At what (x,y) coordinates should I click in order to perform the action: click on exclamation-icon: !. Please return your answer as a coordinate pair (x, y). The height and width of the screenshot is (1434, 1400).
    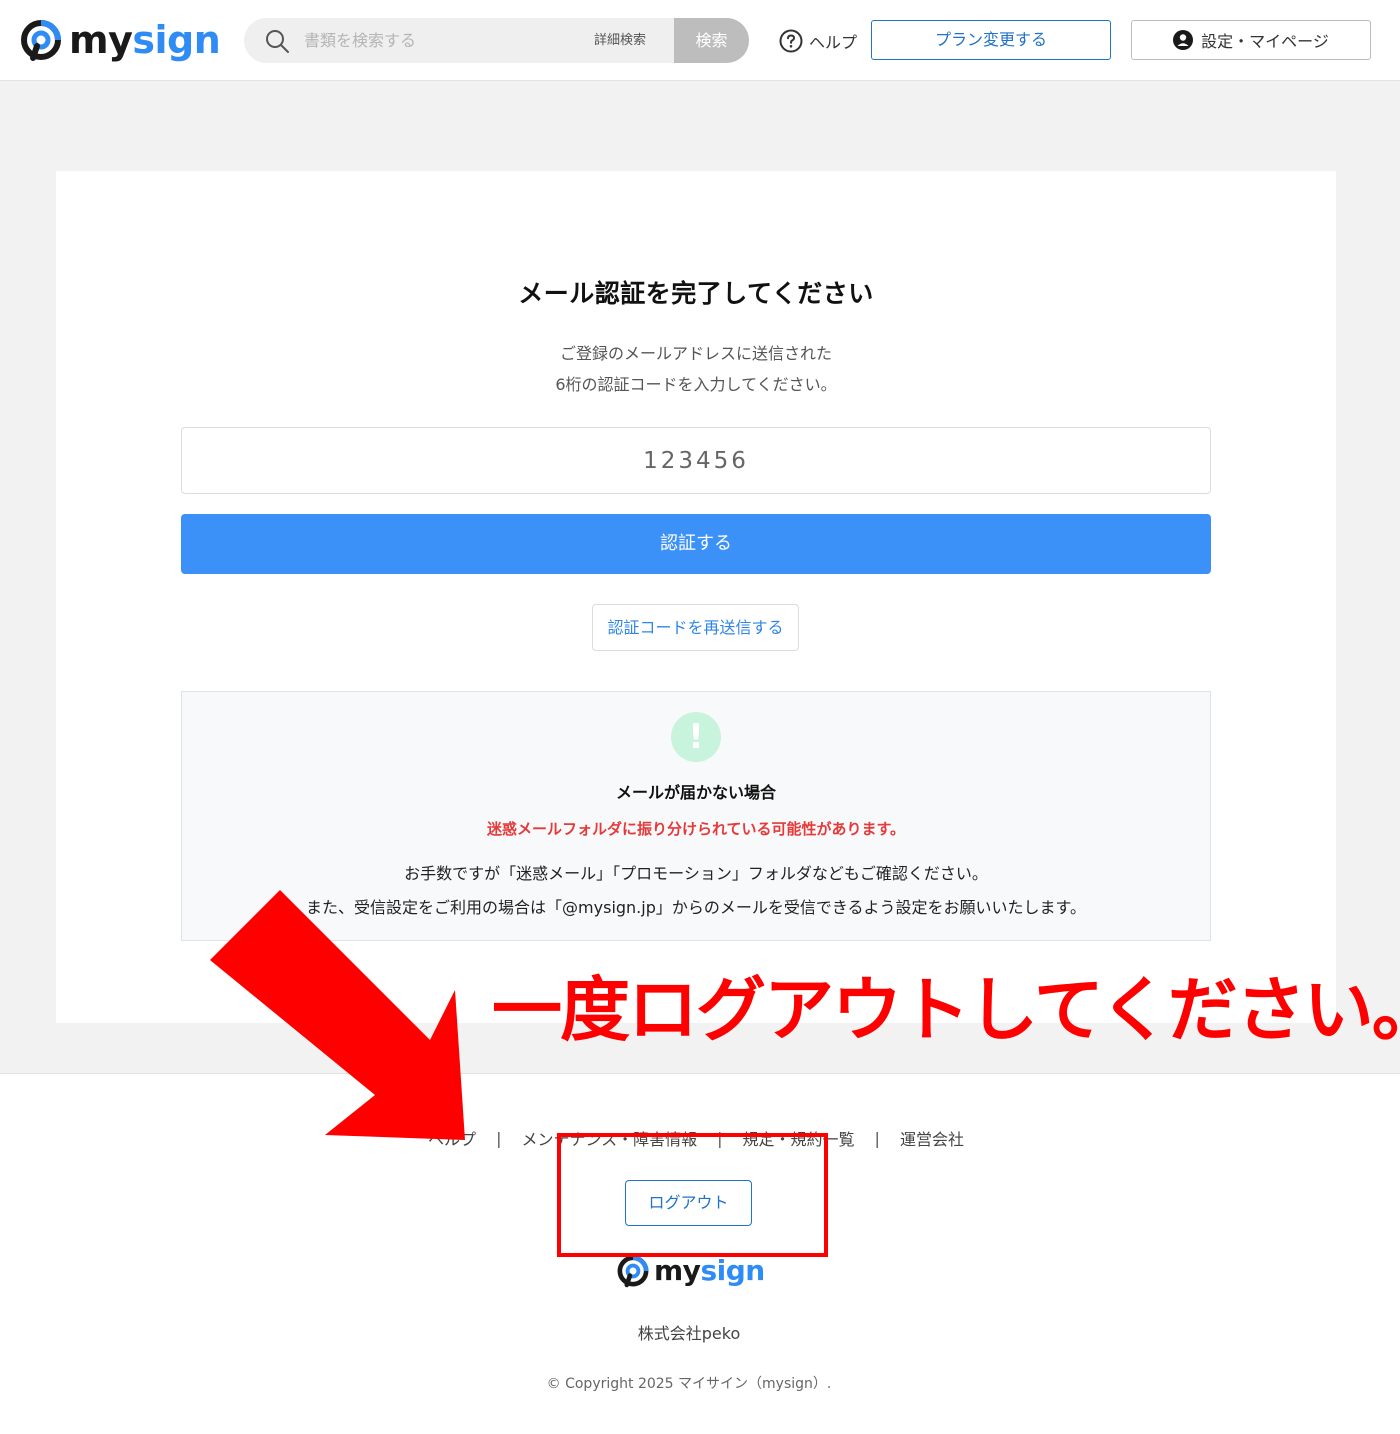
    Looking at the image, I should click on (696, 737).